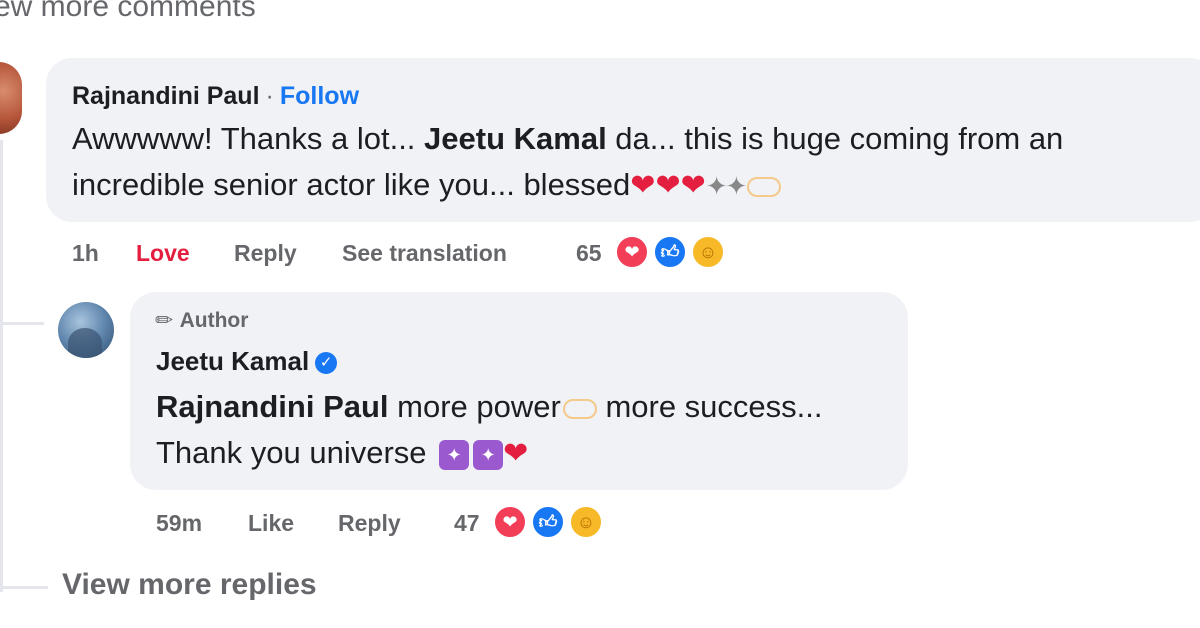 The height and width of the screenshot is (628, 1200). What do you see at coordinates (726, 186) in the screenshot?
I see `sparkles-icon: ✦✦` at bounding box center [726, 186].